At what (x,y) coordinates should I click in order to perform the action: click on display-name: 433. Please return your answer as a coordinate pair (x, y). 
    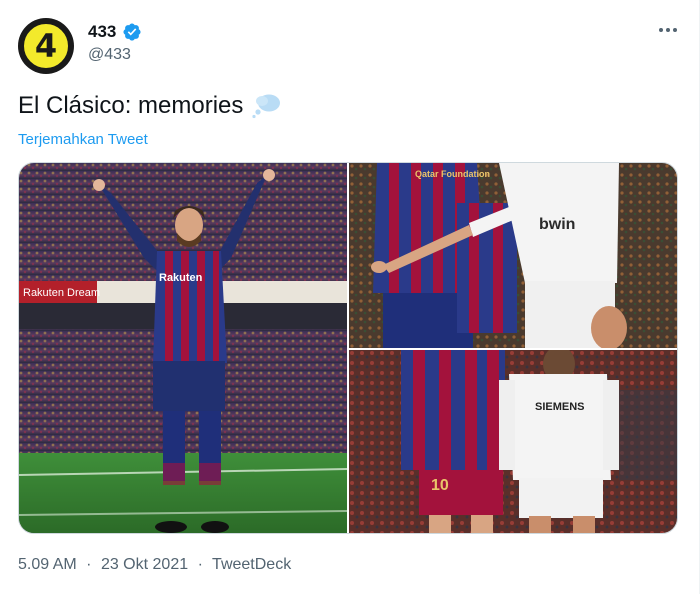
    Looking at the image, I should click on (102, 32).